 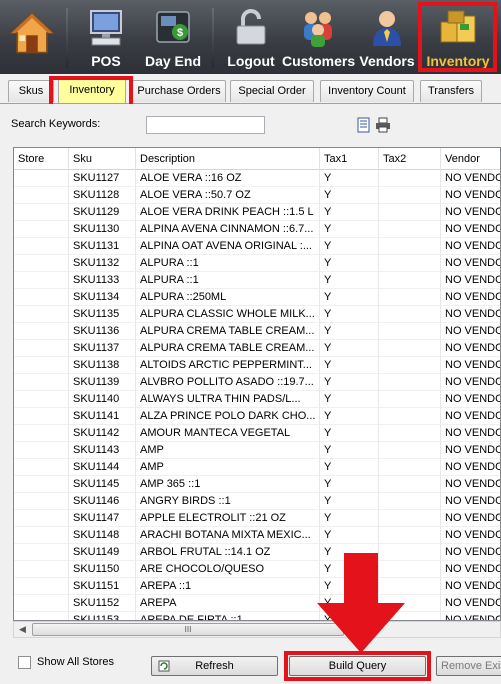 I want to click on logout-button: Logout, so click(x=251, y=37).